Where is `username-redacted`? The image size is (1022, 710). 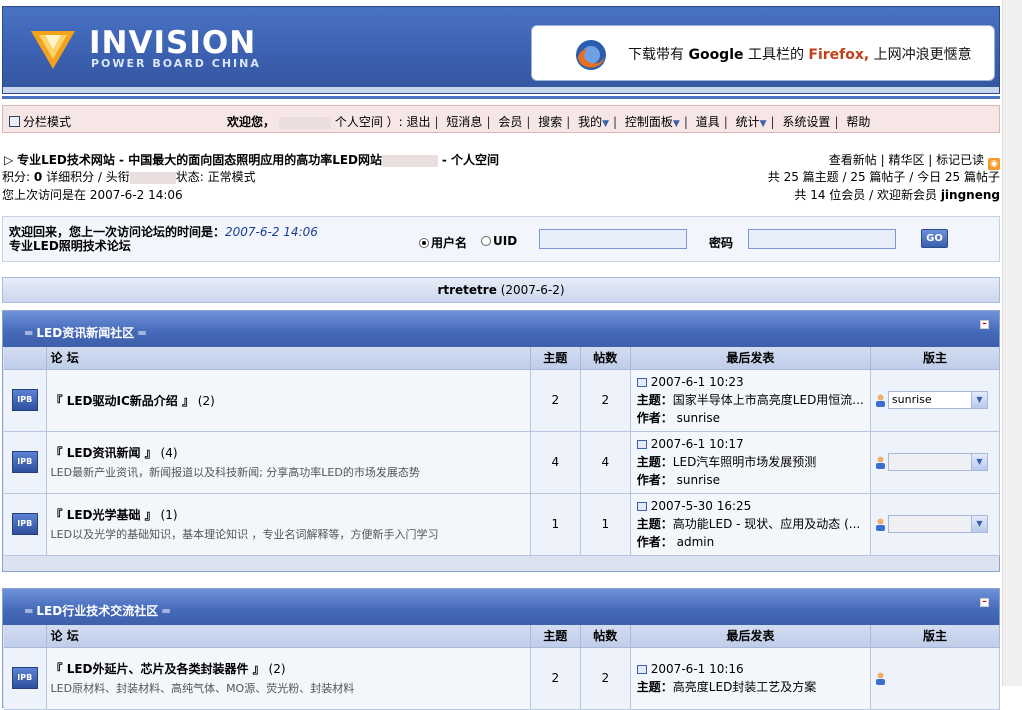 username-redacted is located at coordinates (305, 122).